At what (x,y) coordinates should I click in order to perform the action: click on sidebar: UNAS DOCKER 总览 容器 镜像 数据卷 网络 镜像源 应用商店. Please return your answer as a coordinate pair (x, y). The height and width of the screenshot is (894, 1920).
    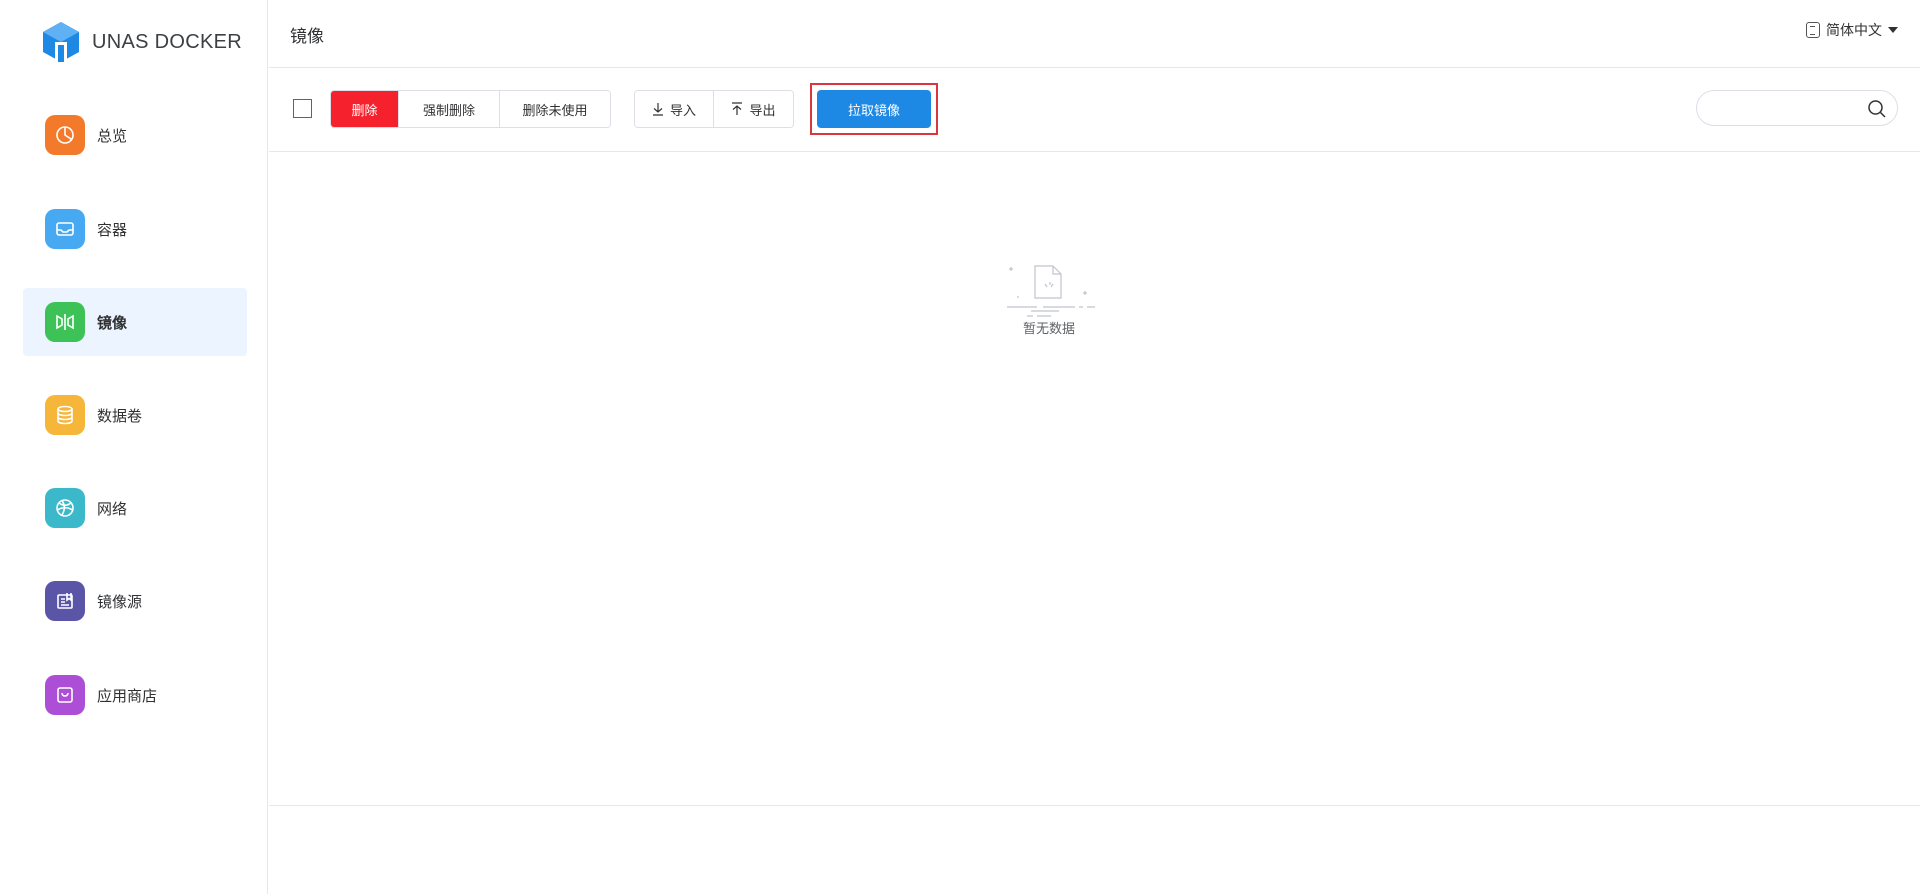
    Looking at the image, I should click on (134, 447).